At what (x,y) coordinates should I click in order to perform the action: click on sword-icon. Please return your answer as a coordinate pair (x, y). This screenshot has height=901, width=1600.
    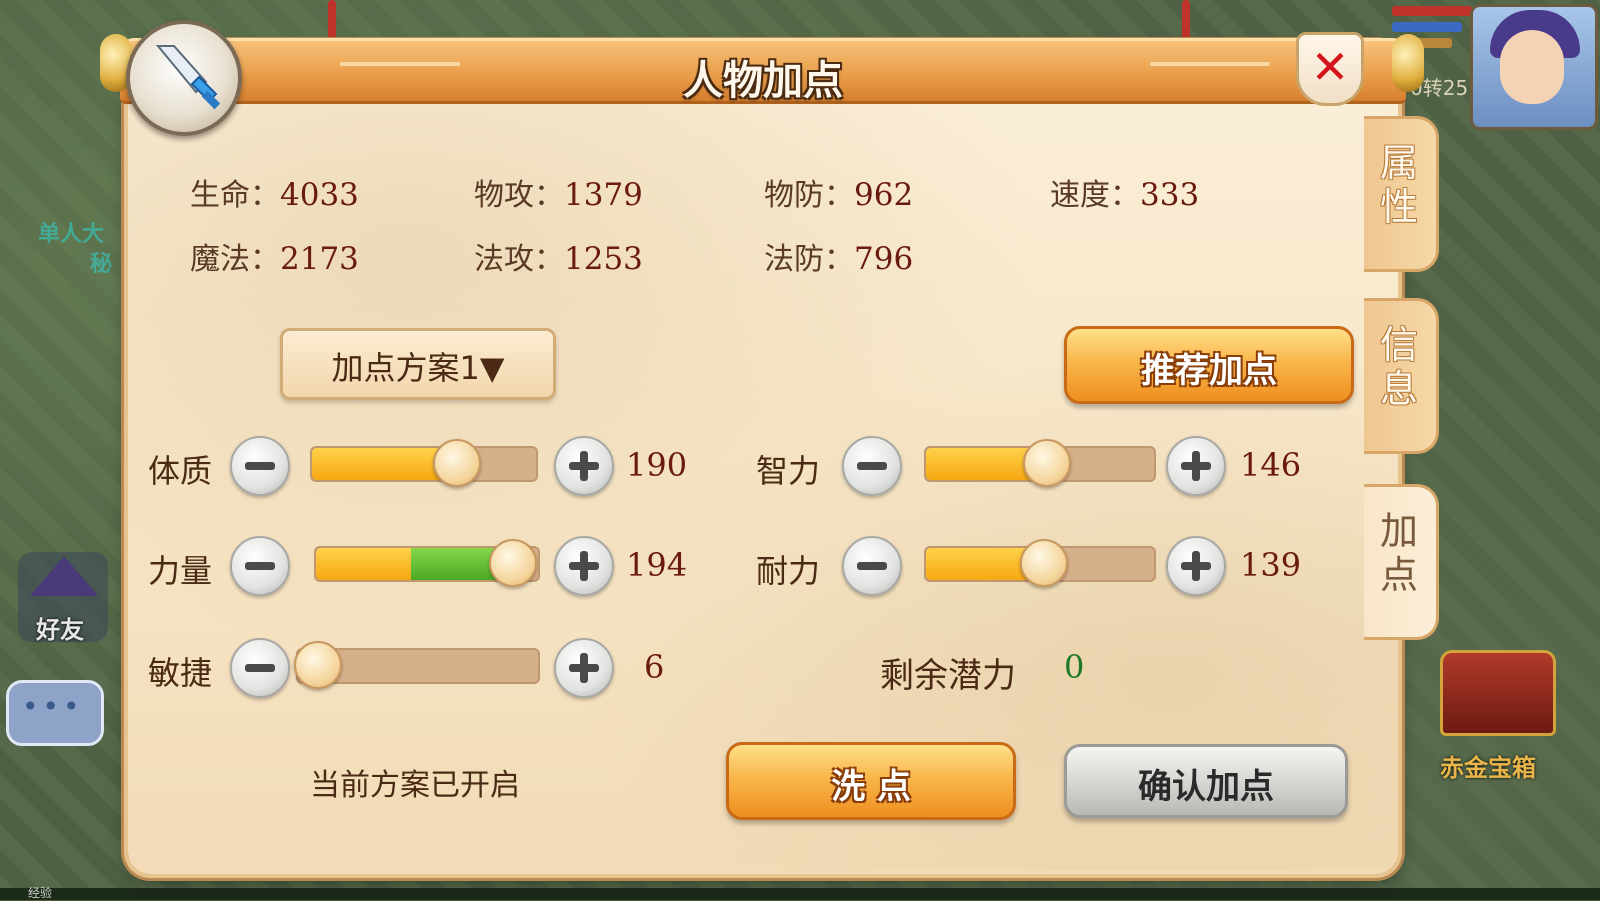
    Looking at the image, I should click on (184, 78).